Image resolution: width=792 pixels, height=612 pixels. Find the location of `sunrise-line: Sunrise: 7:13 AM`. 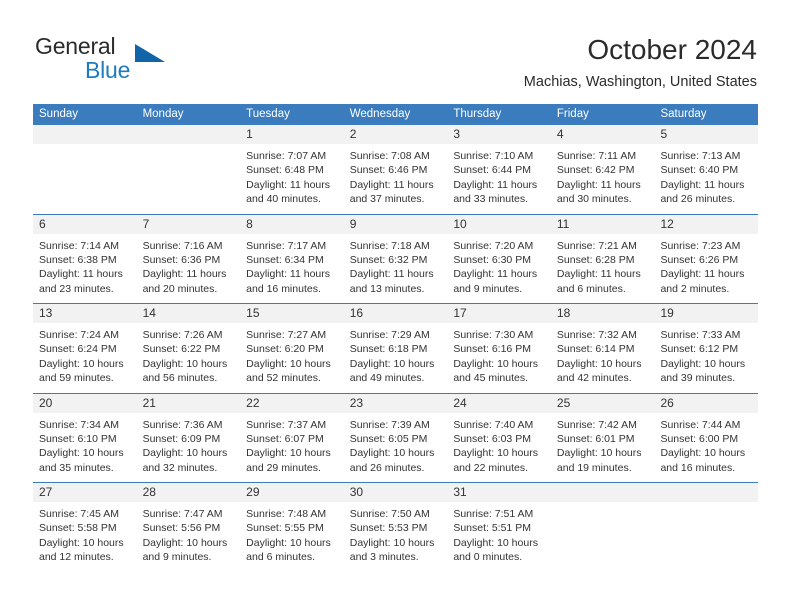

sunrise-line: Sunrise: 7:13 AM is located at coordinates (700, 156).